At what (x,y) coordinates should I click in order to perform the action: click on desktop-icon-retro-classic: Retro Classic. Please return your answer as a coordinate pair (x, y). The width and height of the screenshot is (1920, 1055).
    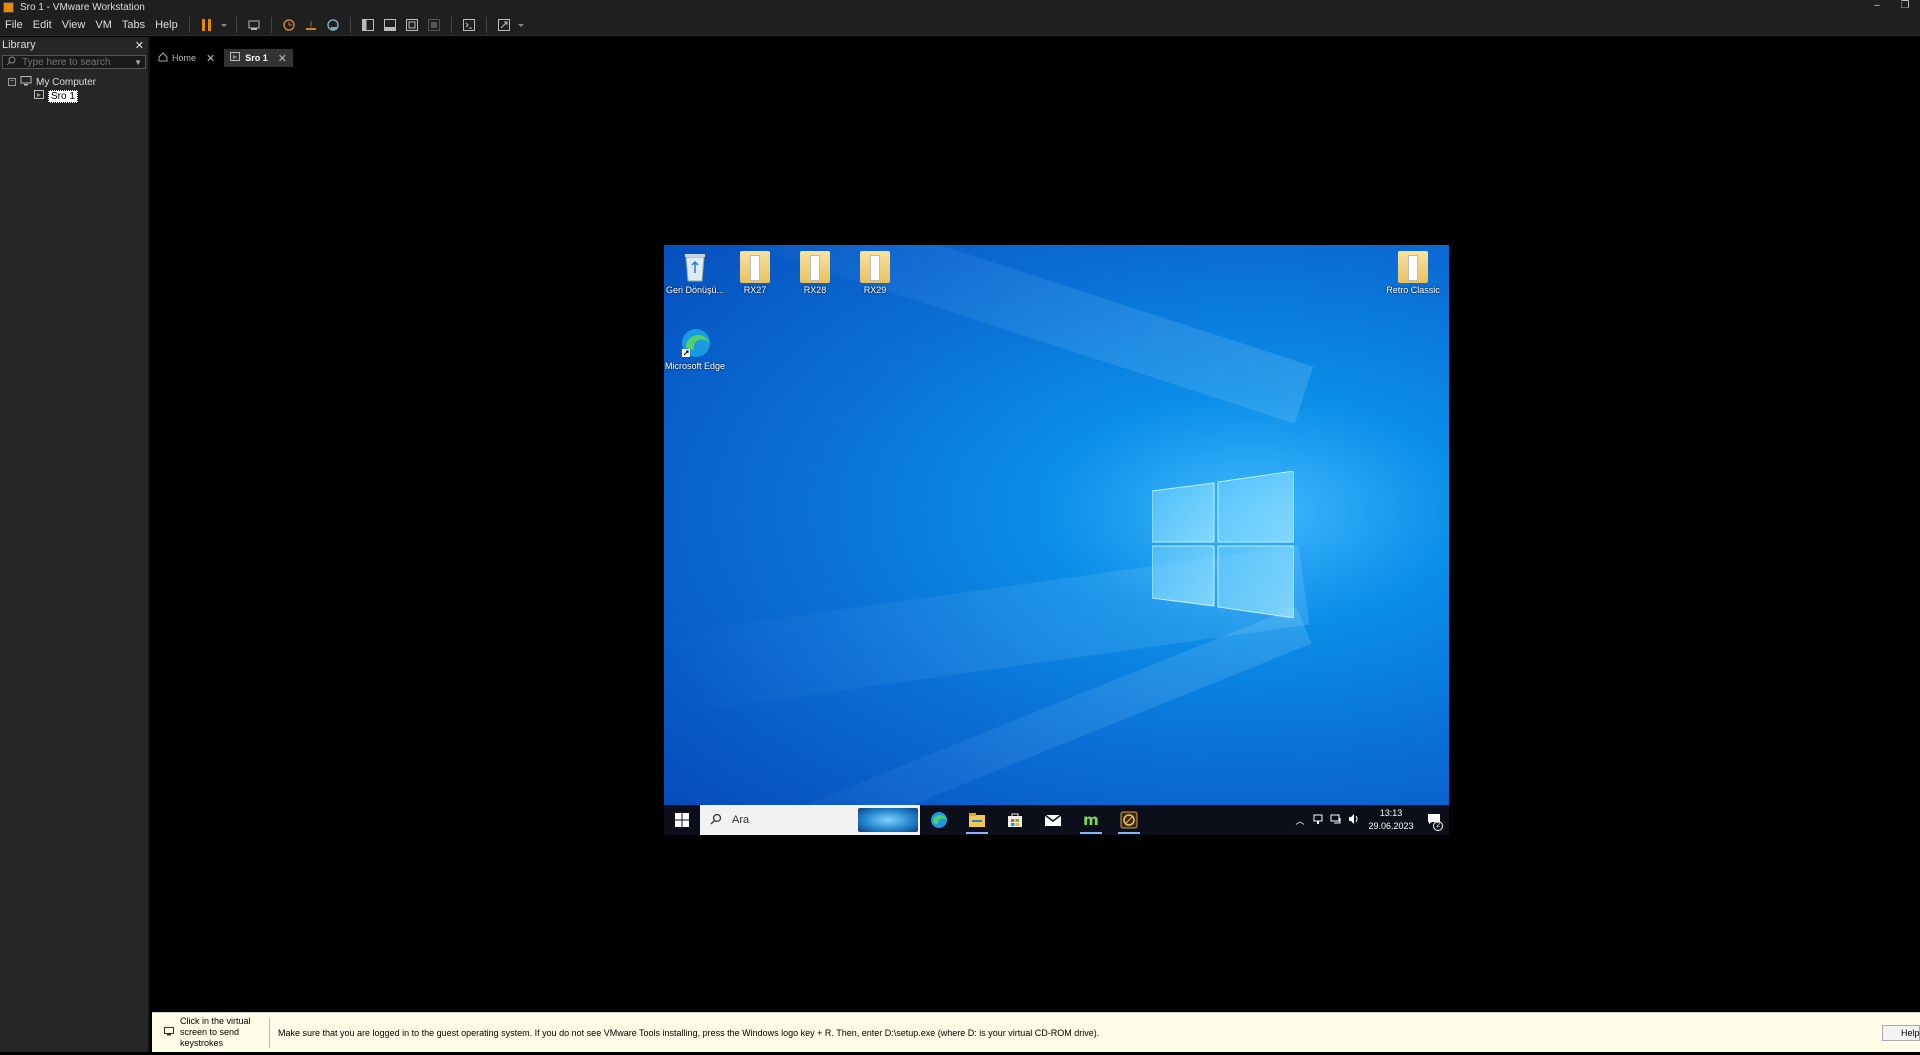
    Looking at the image, I should click on (1413, 273).